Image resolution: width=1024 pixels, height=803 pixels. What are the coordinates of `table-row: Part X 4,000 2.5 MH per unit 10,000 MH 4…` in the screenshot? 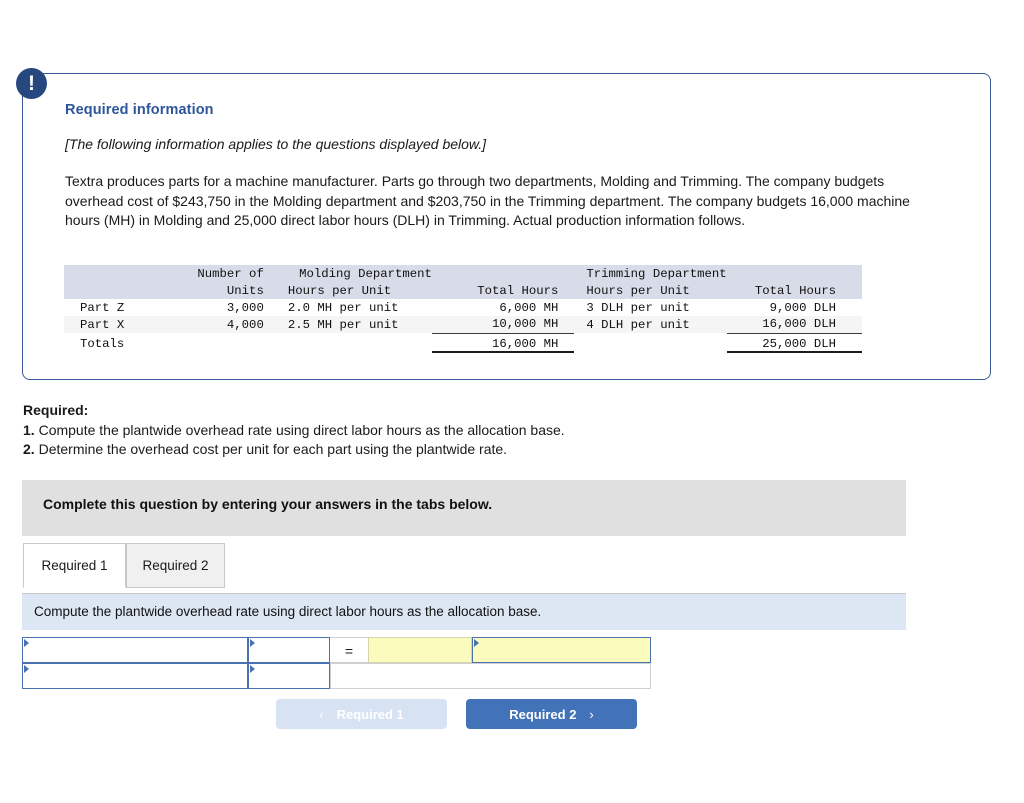 It's located at (463, 325).